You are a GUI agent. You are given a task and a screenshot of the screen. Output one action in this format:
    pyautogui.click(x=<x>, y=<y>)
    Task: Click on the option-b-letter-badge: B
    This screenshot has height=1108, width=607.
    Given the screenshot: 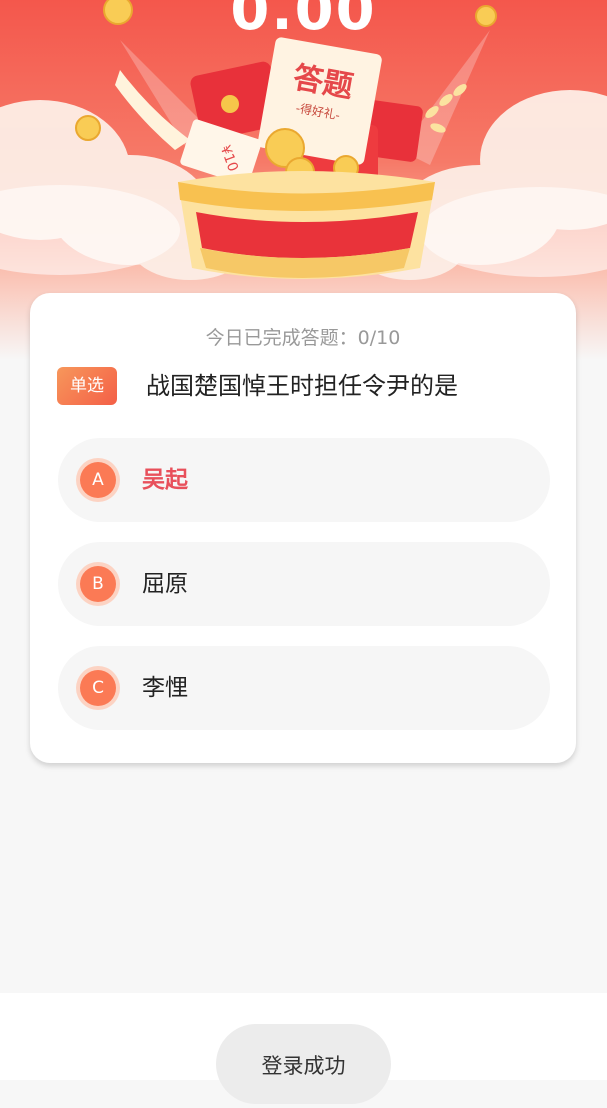 What is the action you would take?
    pyautogui.click(x=98, y=584)
    